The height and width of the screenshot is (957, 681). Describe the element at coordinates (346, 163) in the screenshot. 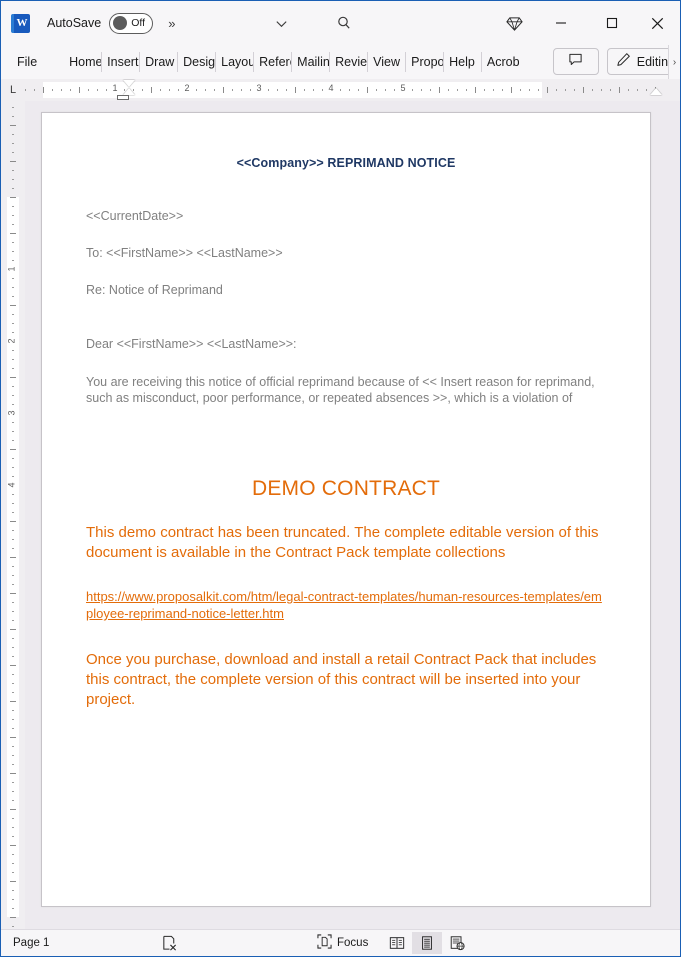

I see `document-heading: <<Company>> REPRIMAND NOTICE` at that location.